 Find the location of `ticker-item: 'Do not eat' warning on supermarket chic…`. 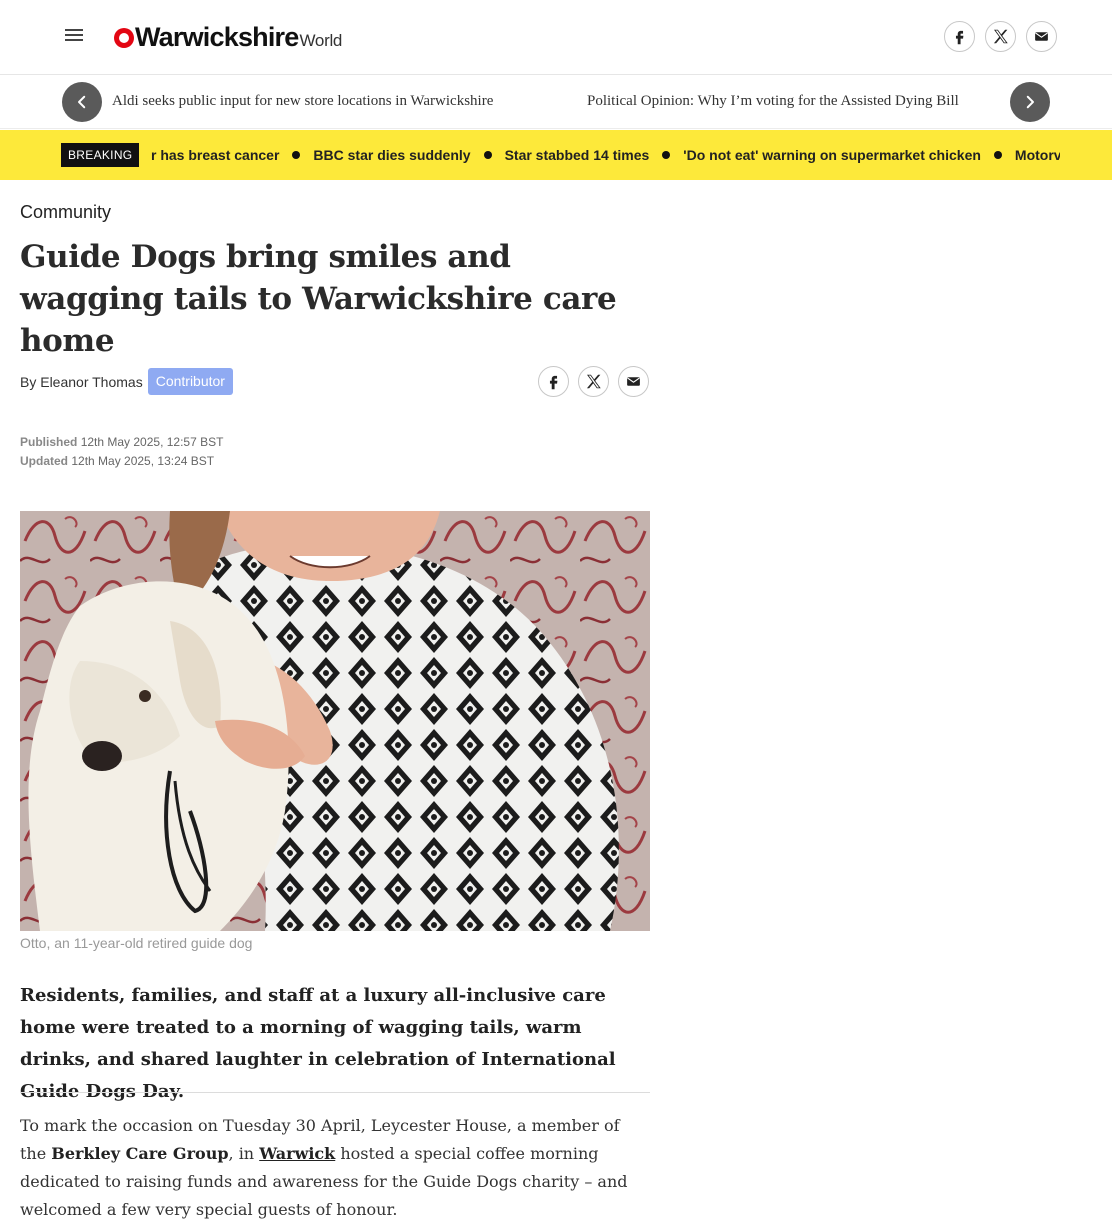

ticker-item: 'Do not eat' warning on supermarket chic… is located at coordinates (832, 155).